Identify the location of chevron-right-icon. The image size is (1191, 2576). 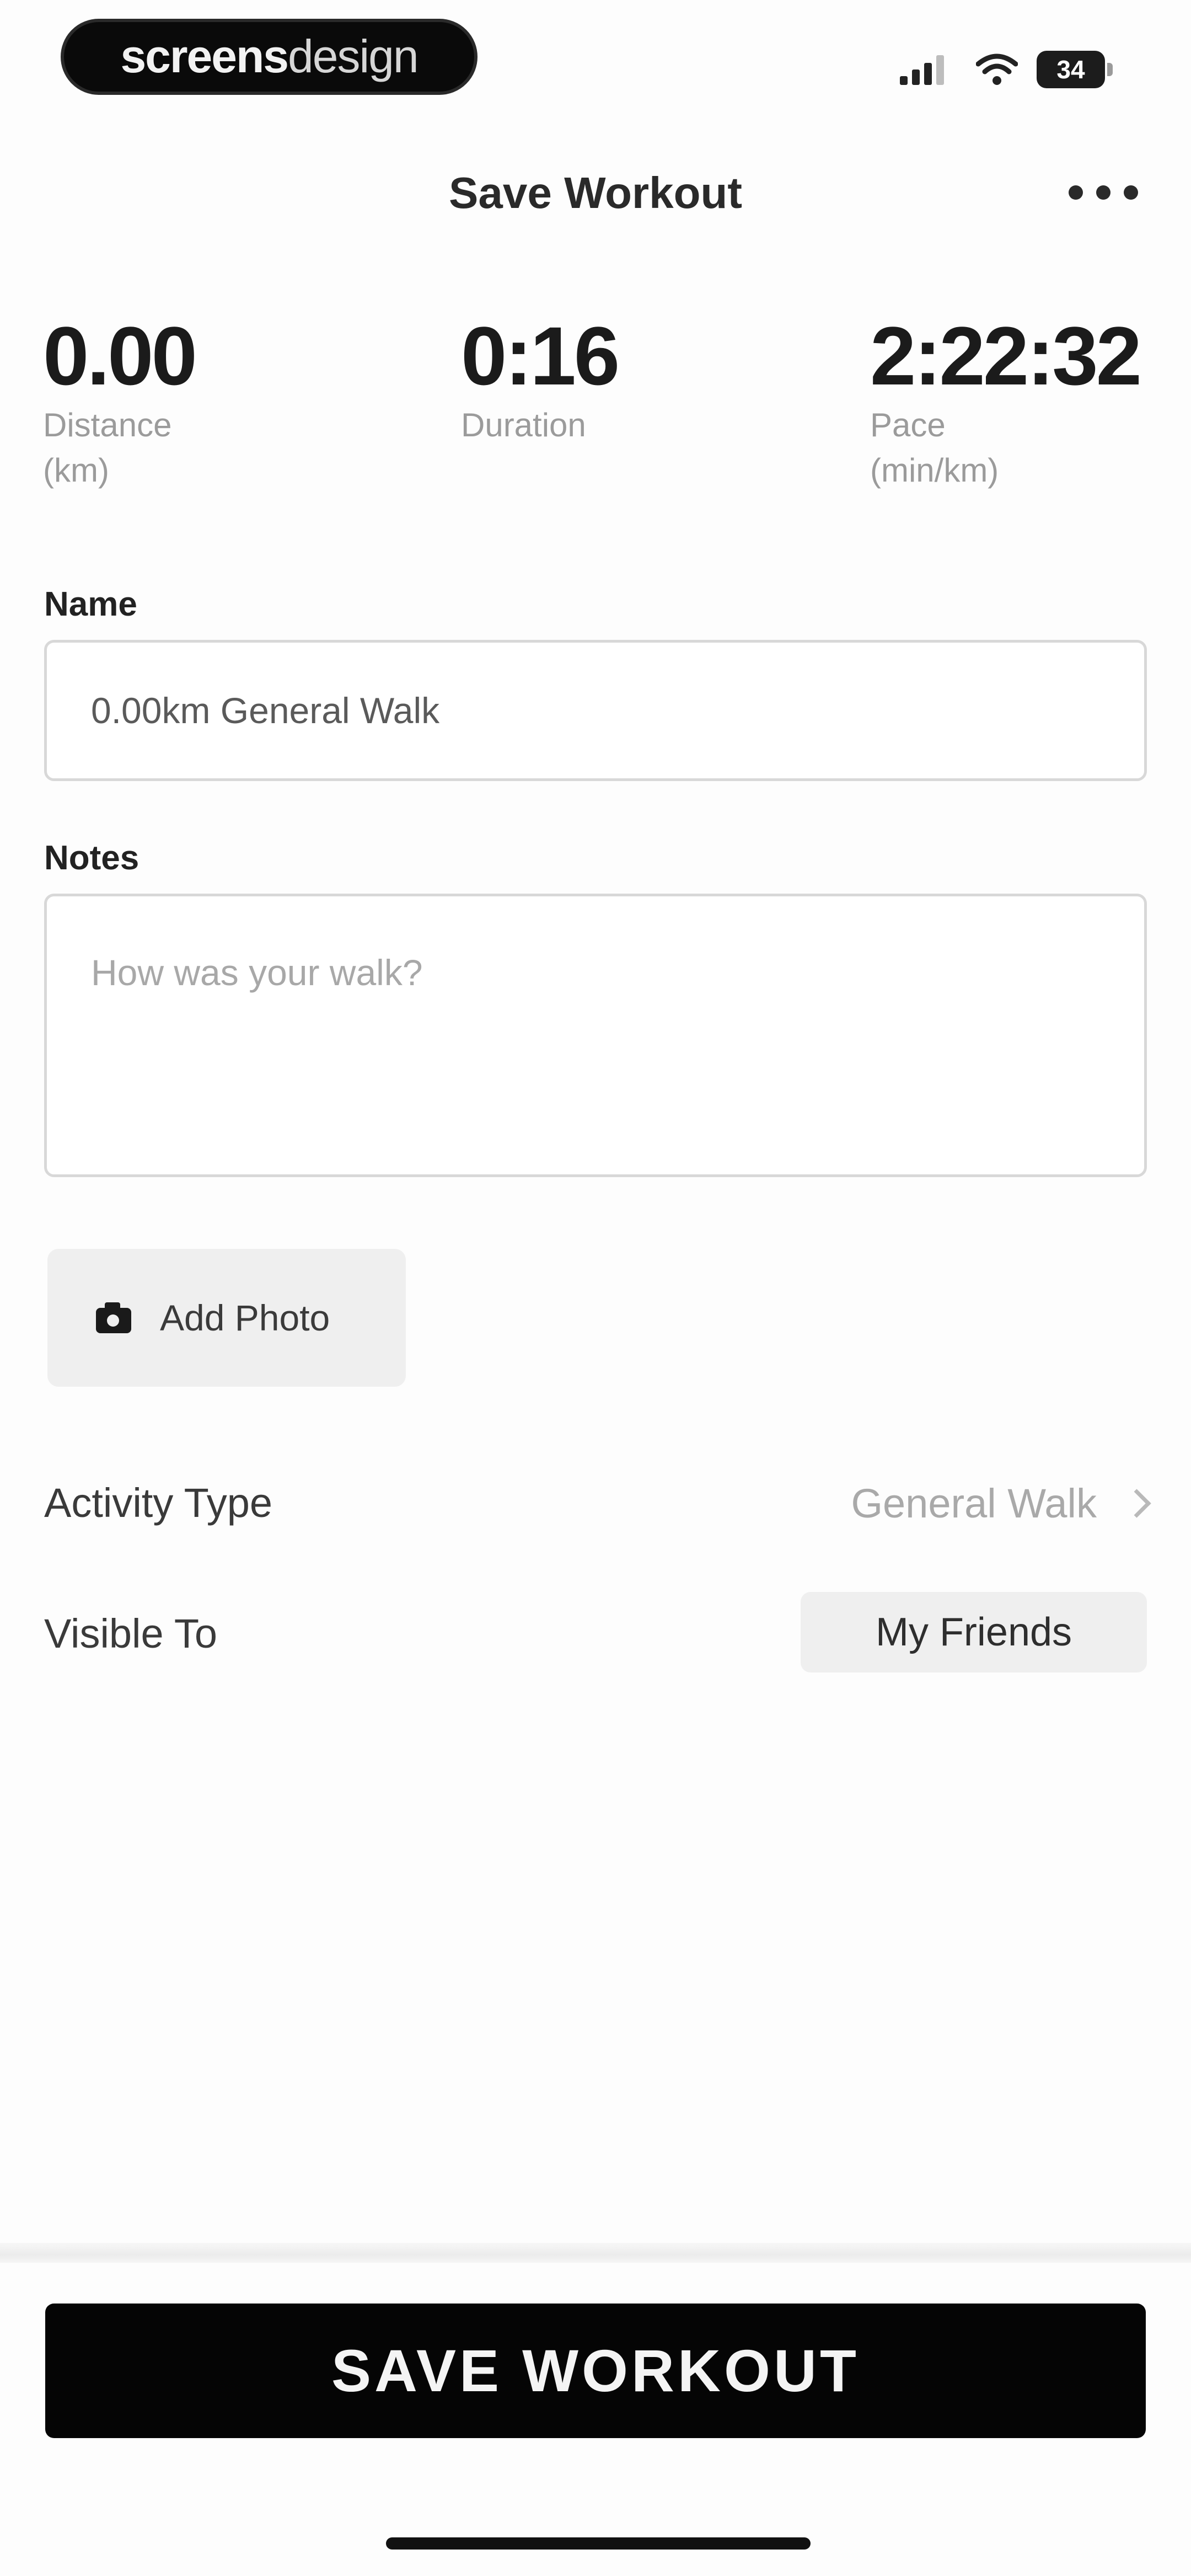
(1136, 1503).